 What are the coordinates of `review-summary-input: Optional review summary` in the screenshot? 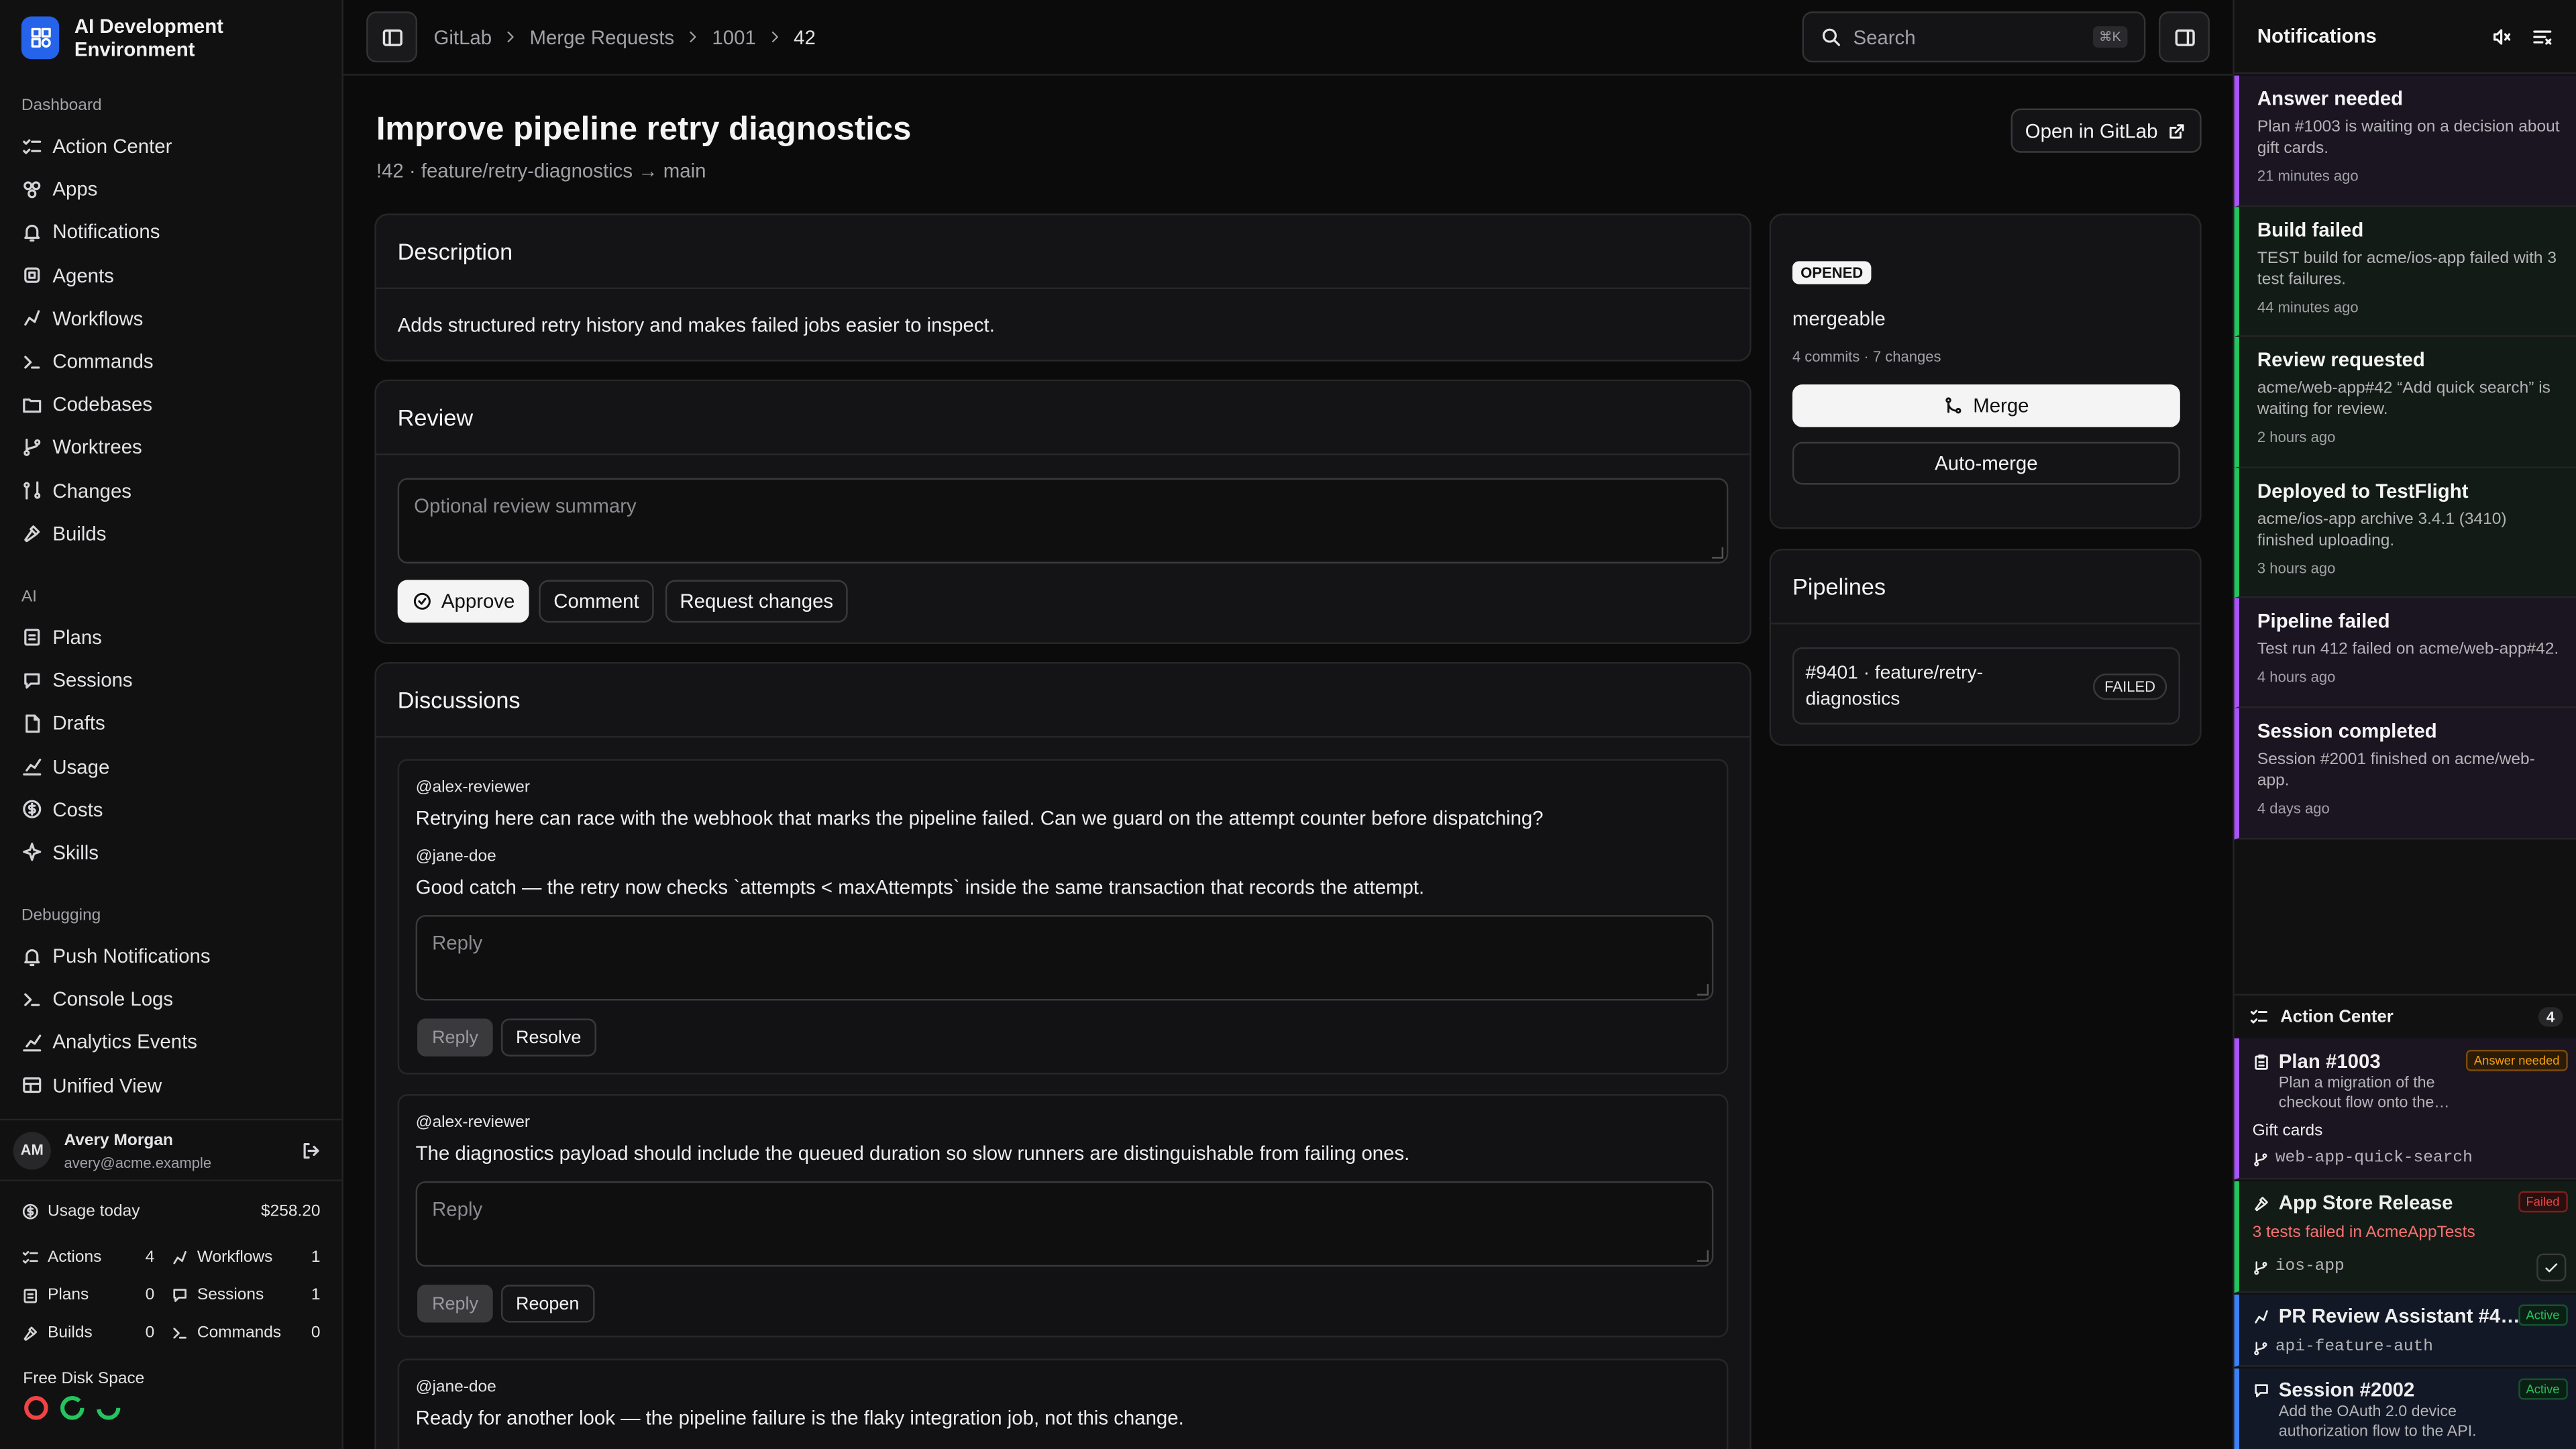 It's located at (1063, 521).